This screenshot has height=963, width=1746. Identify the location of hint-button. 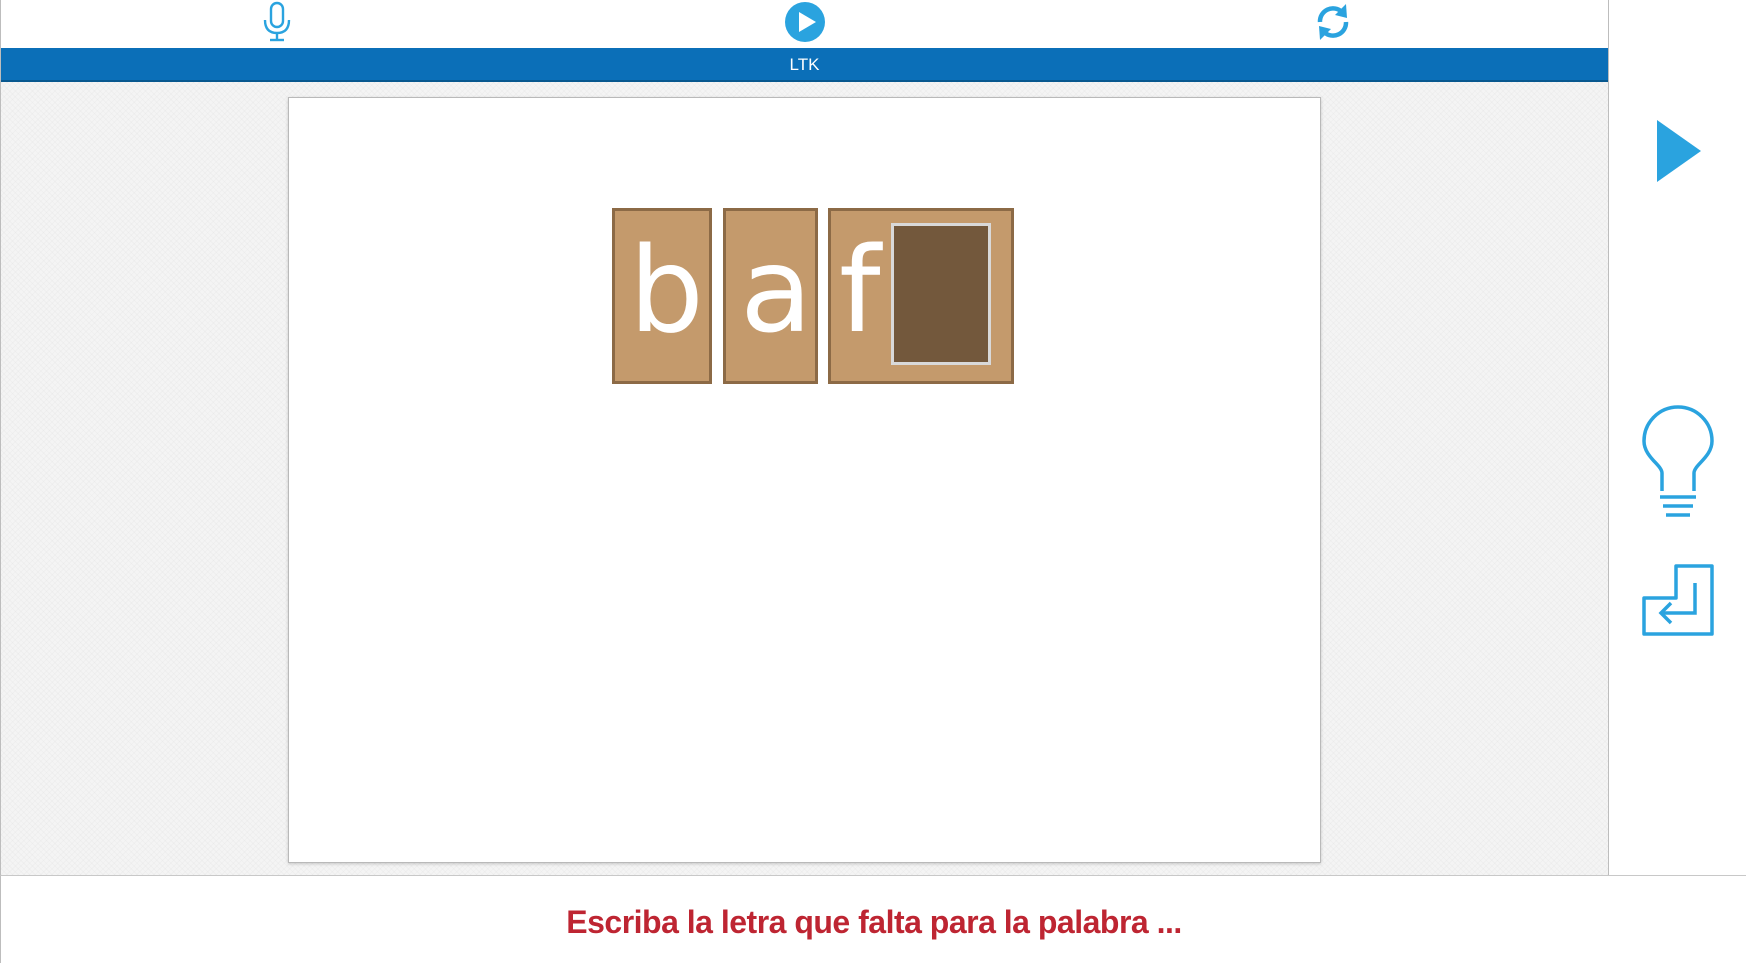
(1677, 466).